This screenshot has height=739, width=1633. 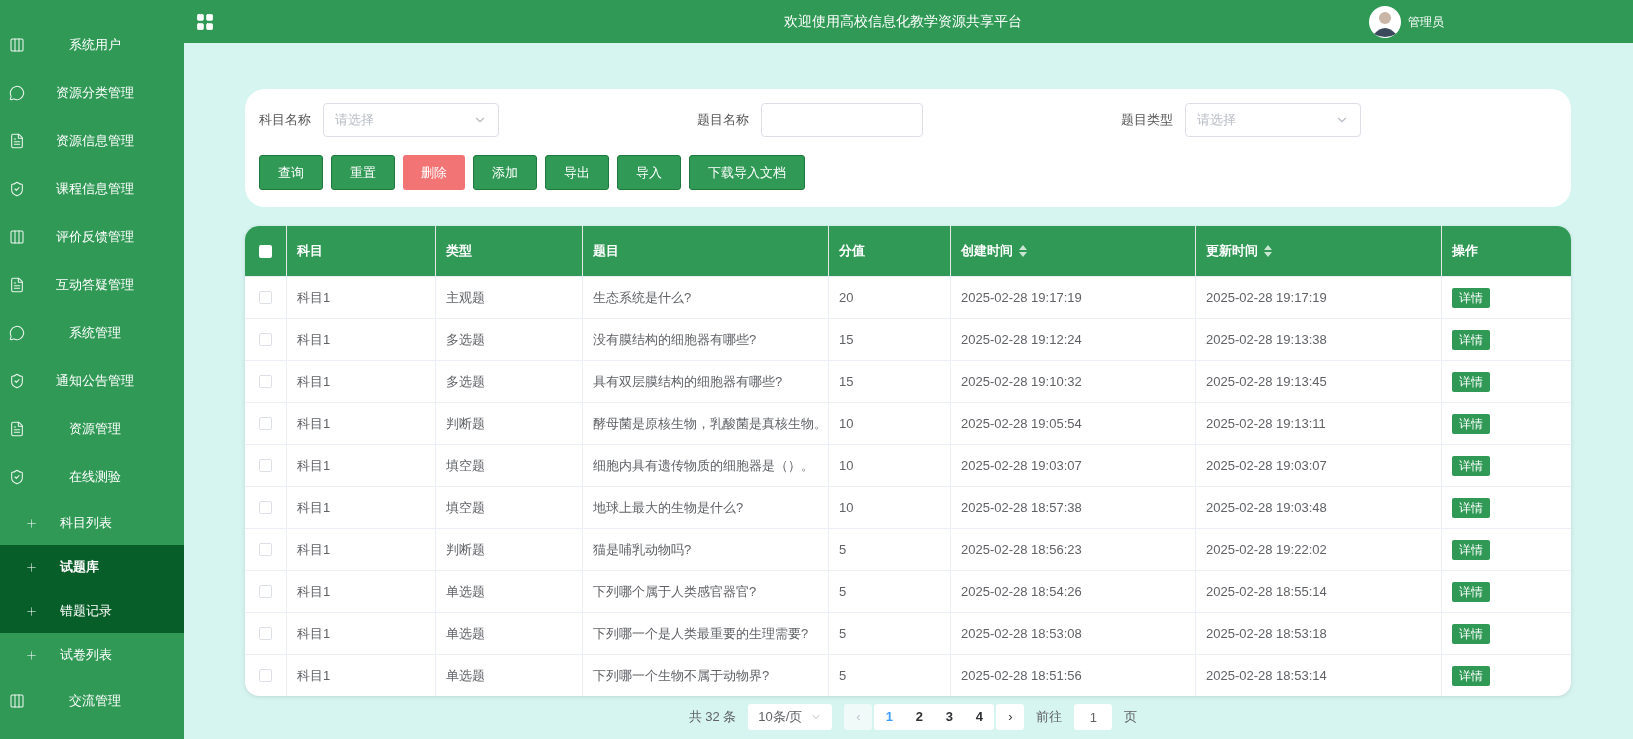 What do you see at coordinates (1266, 591) in the screenshot?
I see `table-cell-text: 2025-02-28 18:55:14` at bounding box center [1266, 591].